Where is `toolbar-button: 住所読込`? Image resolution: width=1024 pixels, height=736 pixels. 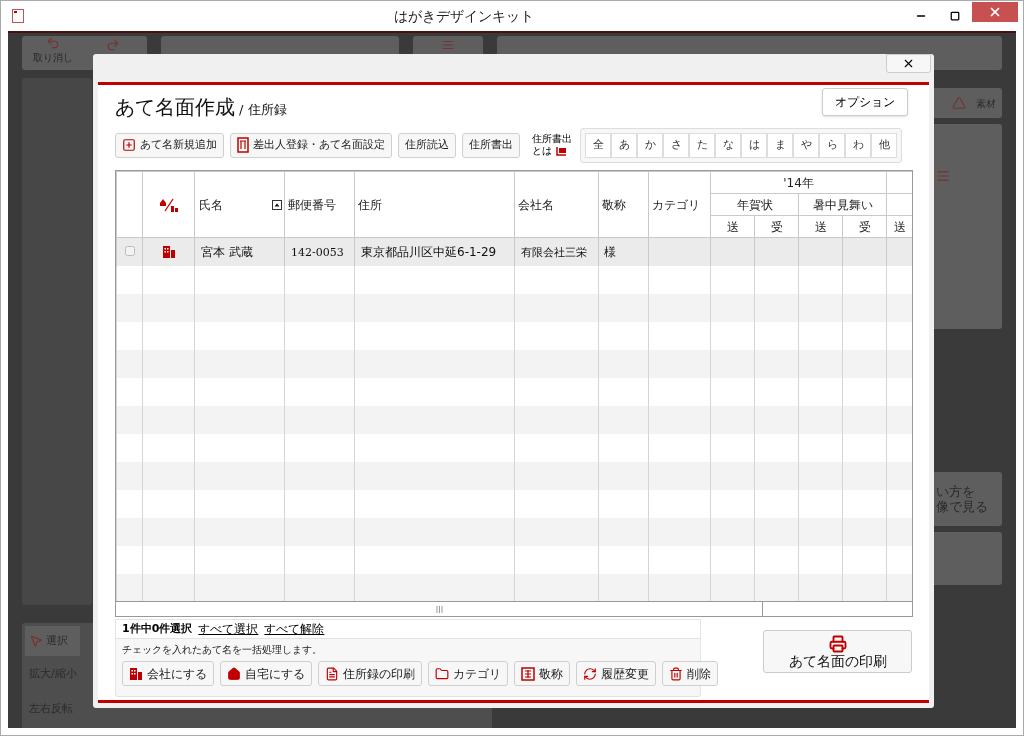 toolbar-button: 住所読込 is located at coordinates (427, 145).